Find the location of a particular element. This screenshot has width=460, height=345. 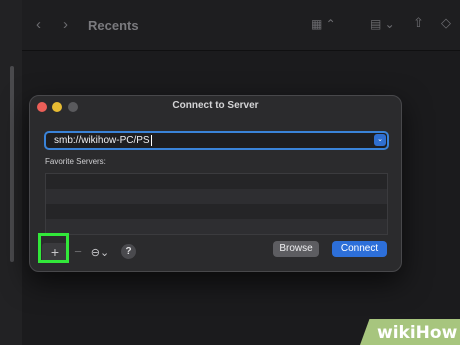

help-button: ? is located at coordinates (128, 251).